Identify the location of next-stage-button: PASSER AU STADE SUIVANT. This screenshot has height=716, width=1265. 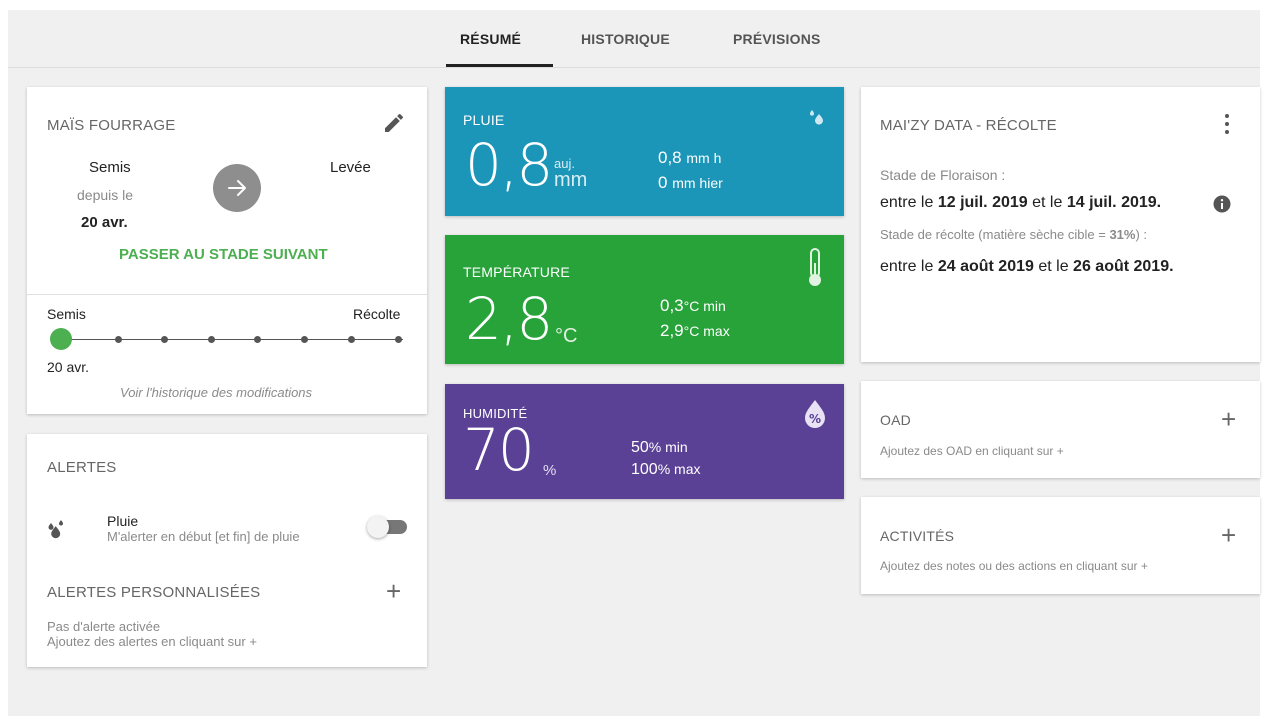
(223, 254).